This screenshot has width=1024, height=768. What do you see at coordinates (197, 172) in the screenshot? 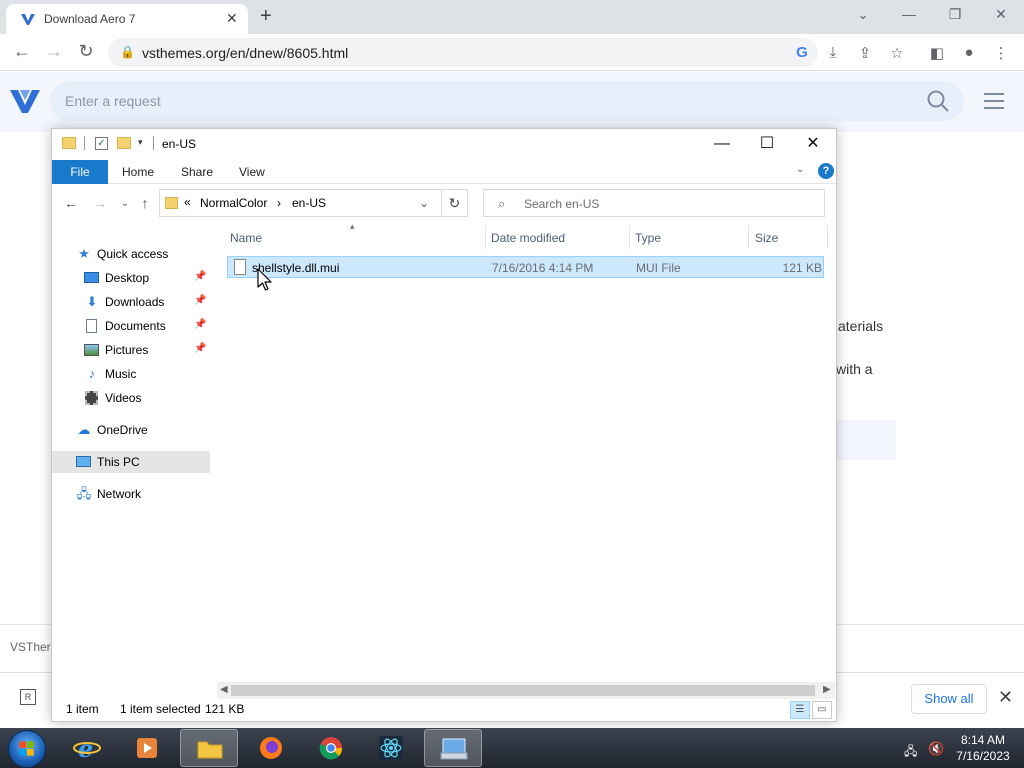
I see `ribbon-tab-share: Share` at bounding box center [197, 172].